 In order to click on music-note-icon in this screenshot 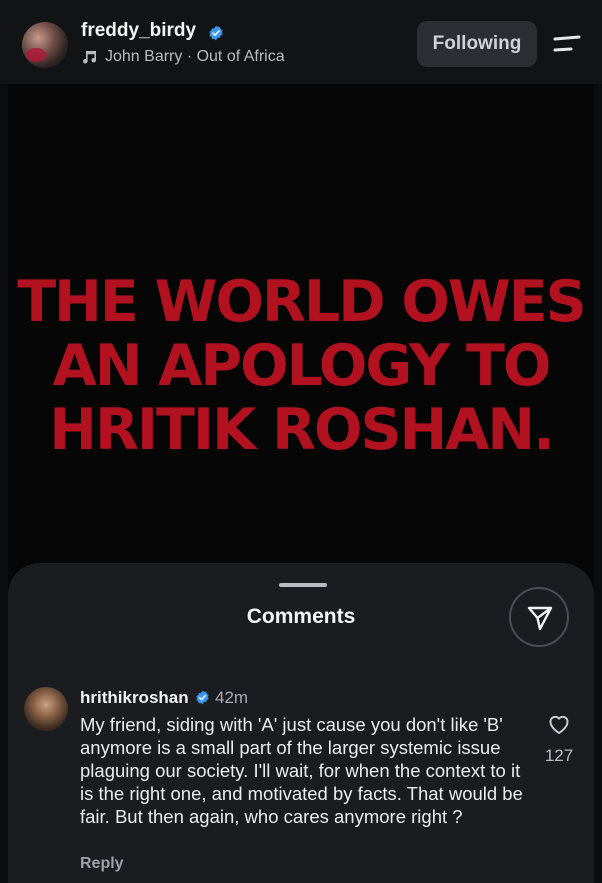, I will do `click(89, 57)`.